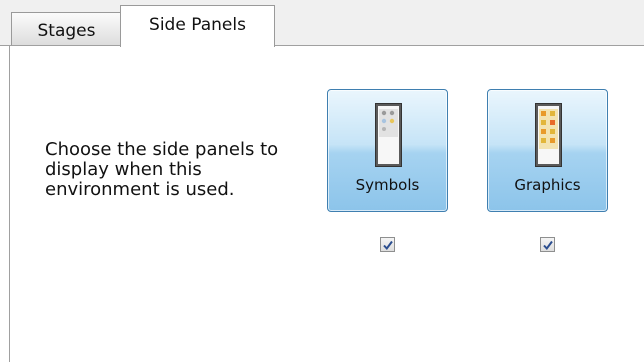  I want to click on tab-stages-label: Stages, so click(66, 30).